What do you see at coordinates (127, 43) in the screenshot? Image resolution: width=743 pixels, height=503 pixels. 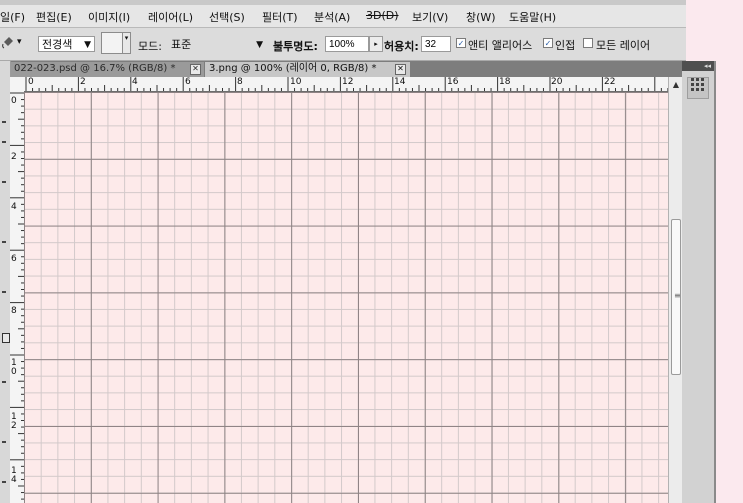 I see `pattern-picker-arrow: ▾` at bounding box center [127, 43].